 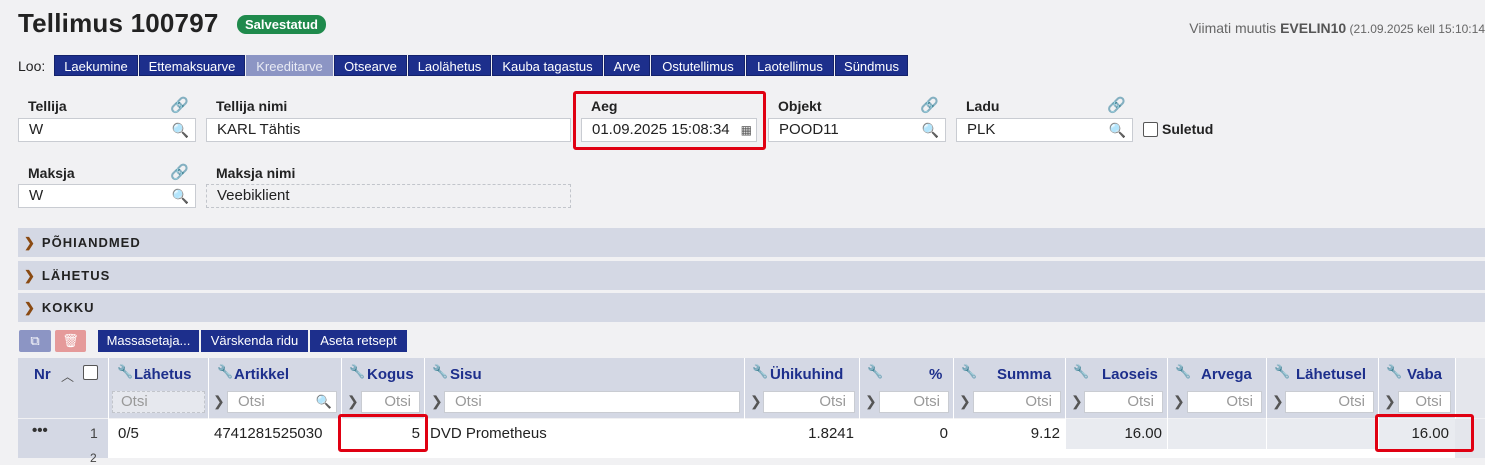 What do you see at coordinates (261, 374) in the screenshot?
I see `col-artikkel: Artikkel` at bounding box center [261, 374].